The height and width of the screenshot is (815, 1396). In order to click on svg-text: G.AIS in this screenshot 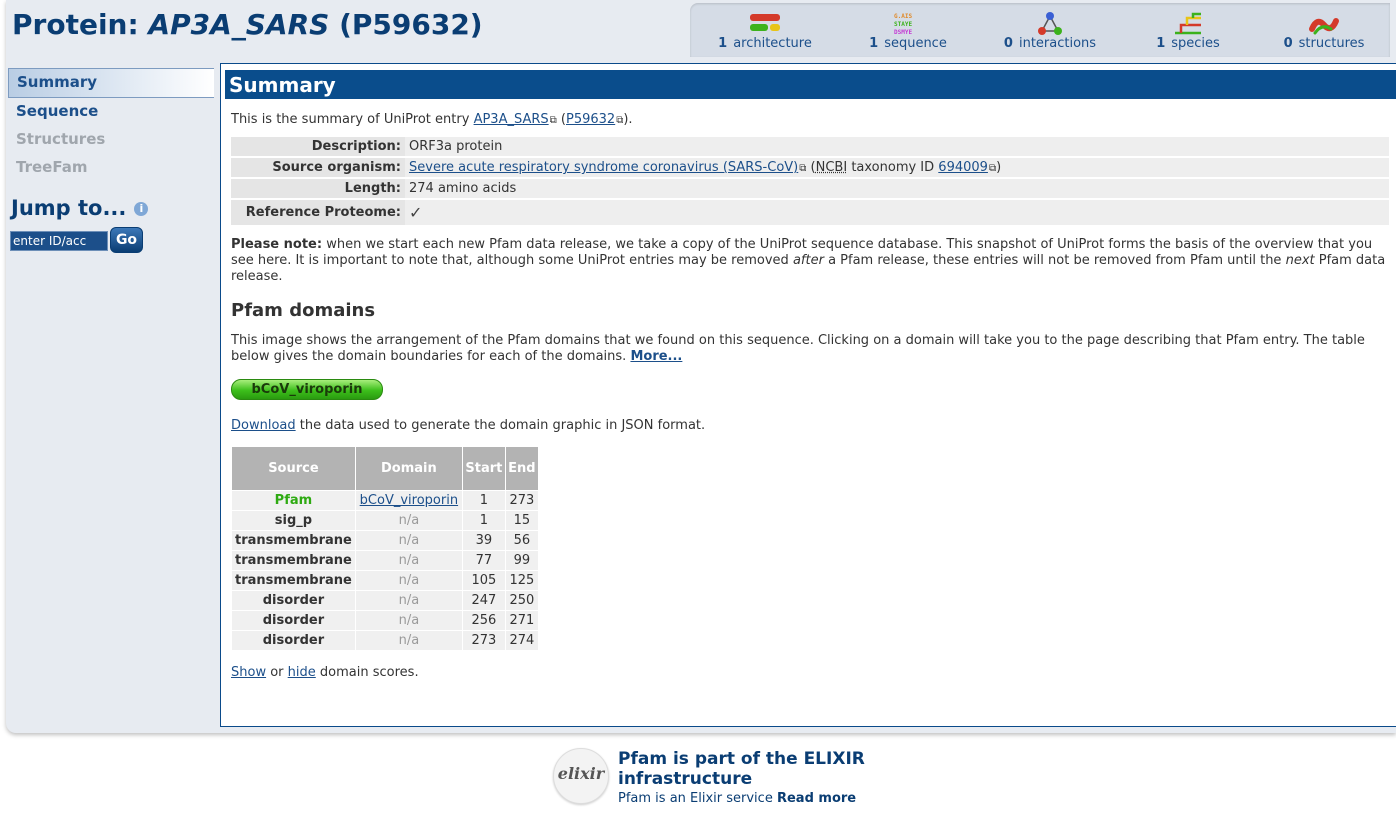, I will do `click(903, 16)`.